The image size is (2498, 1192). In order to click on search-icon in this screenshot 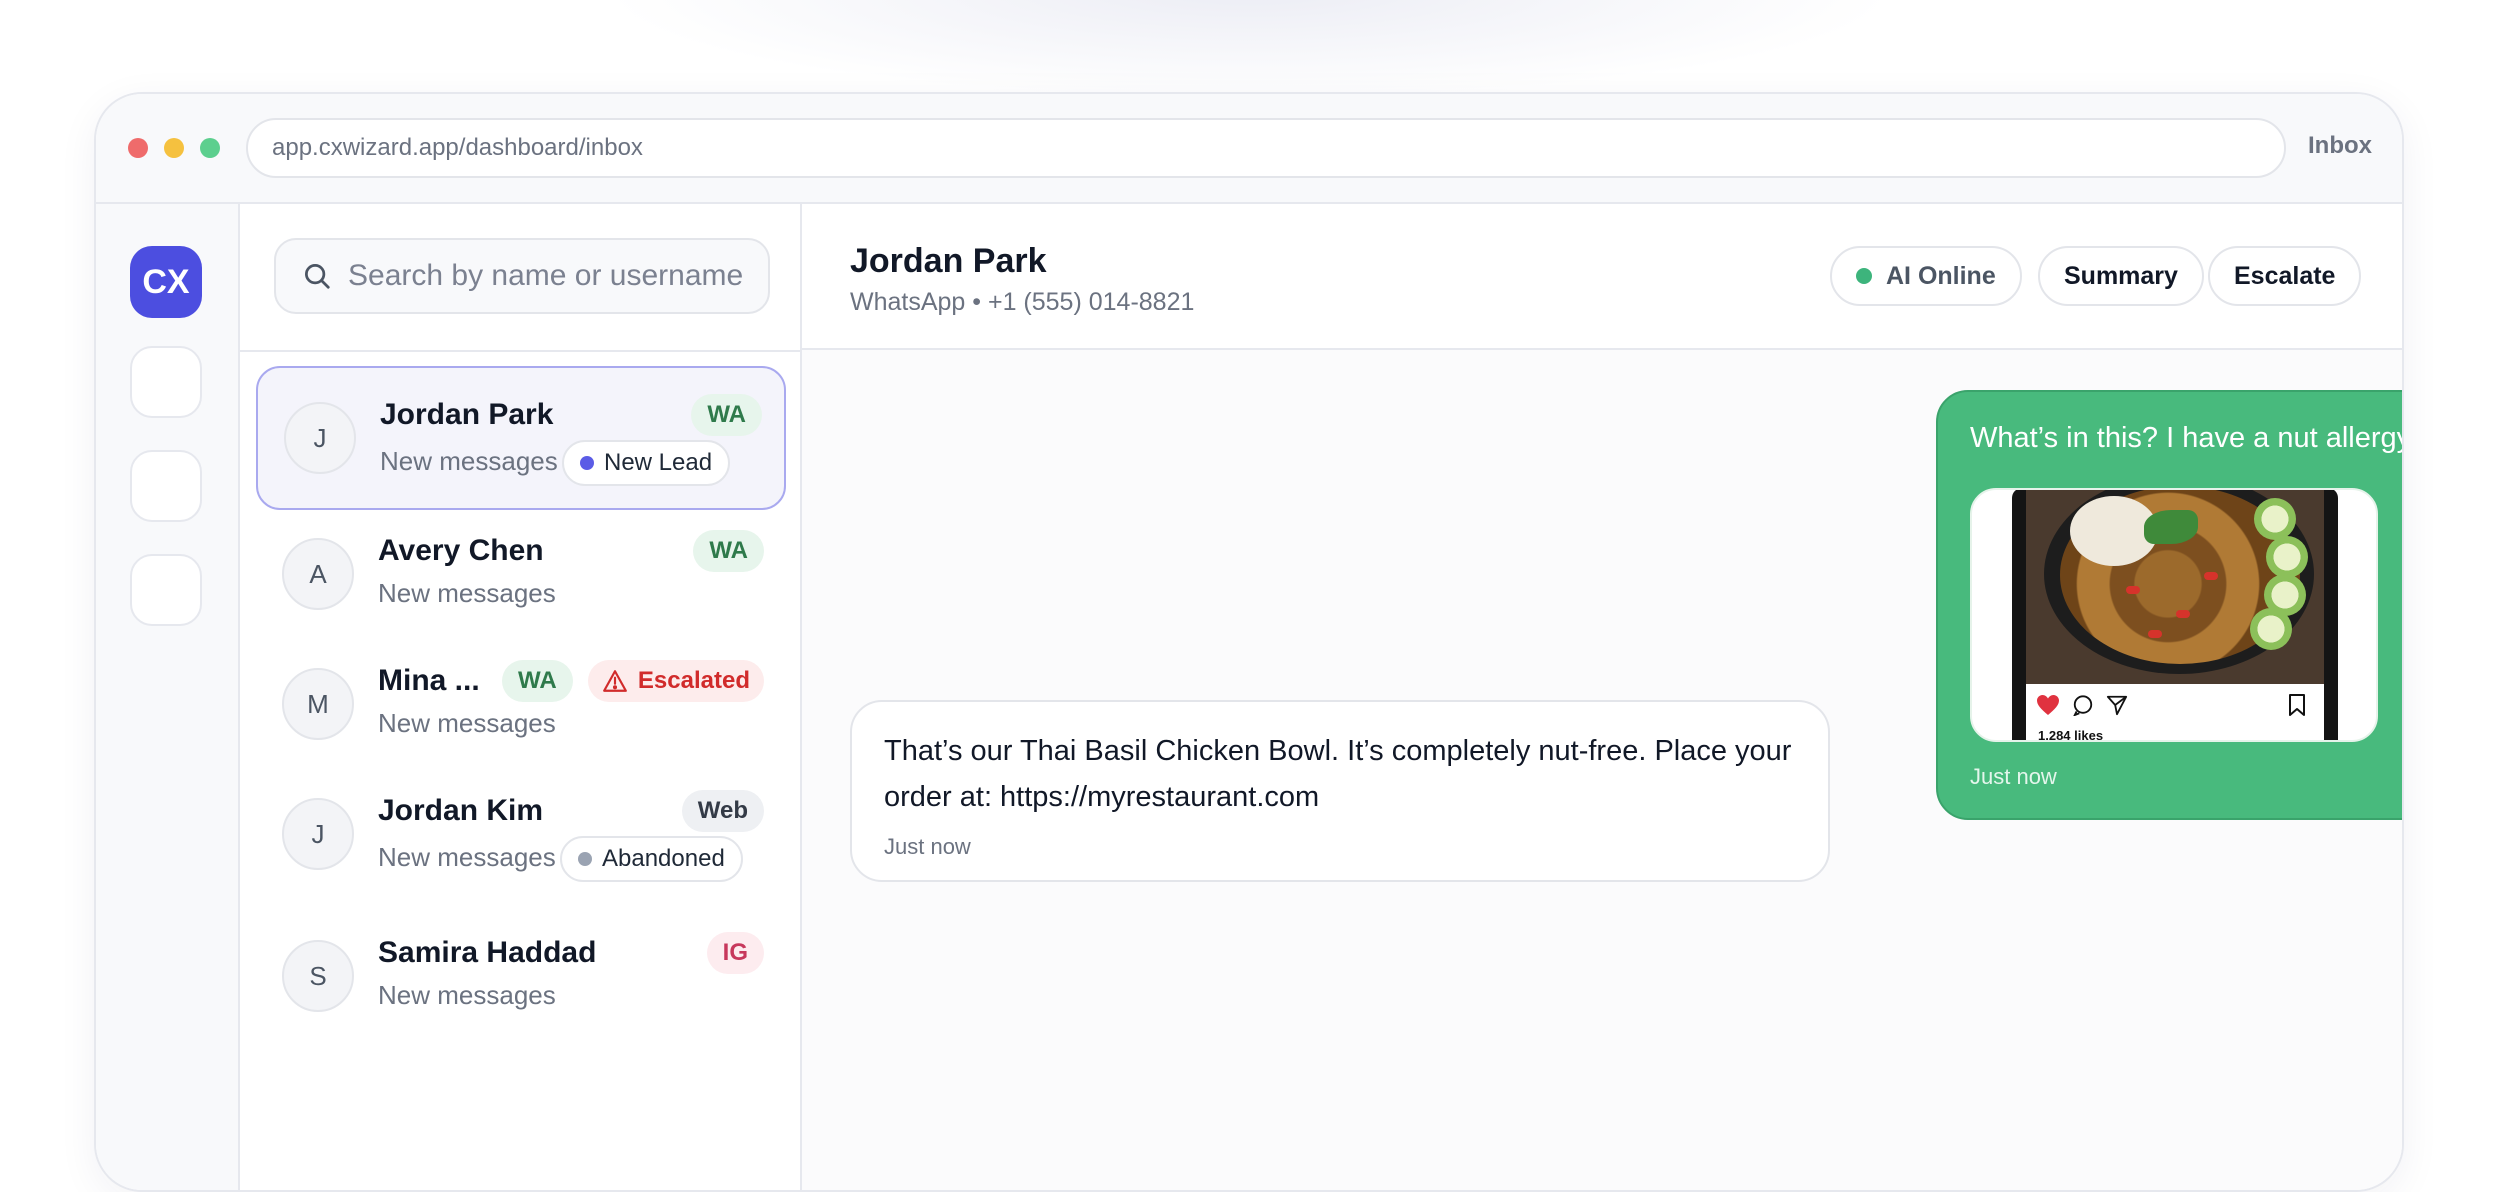, I will do `click(317, 276)`.